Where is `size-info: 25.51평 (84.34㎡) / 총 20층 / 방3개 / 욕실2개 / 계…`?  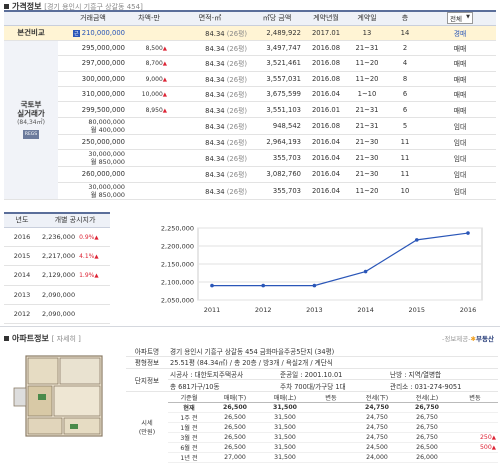 size-info: 25.51평 (84.34㎡) / 총 20층 / 방3개 / 욕실2개 / 계… is located at coordinates (333, 362).